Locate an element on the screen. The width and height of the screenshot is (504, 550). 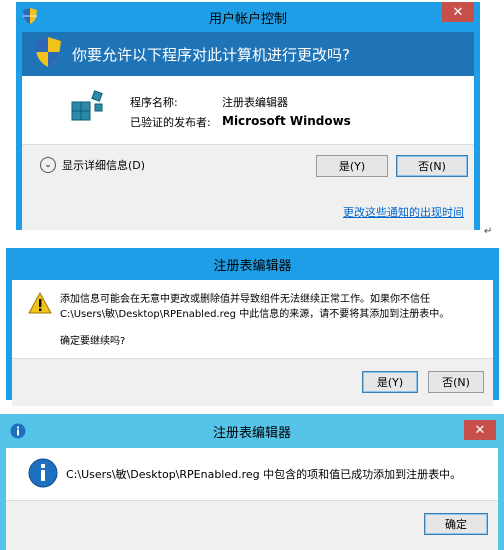
show-details-toggle: ⌄ 显示详细信息(D) is located at coordinates (92, 165).